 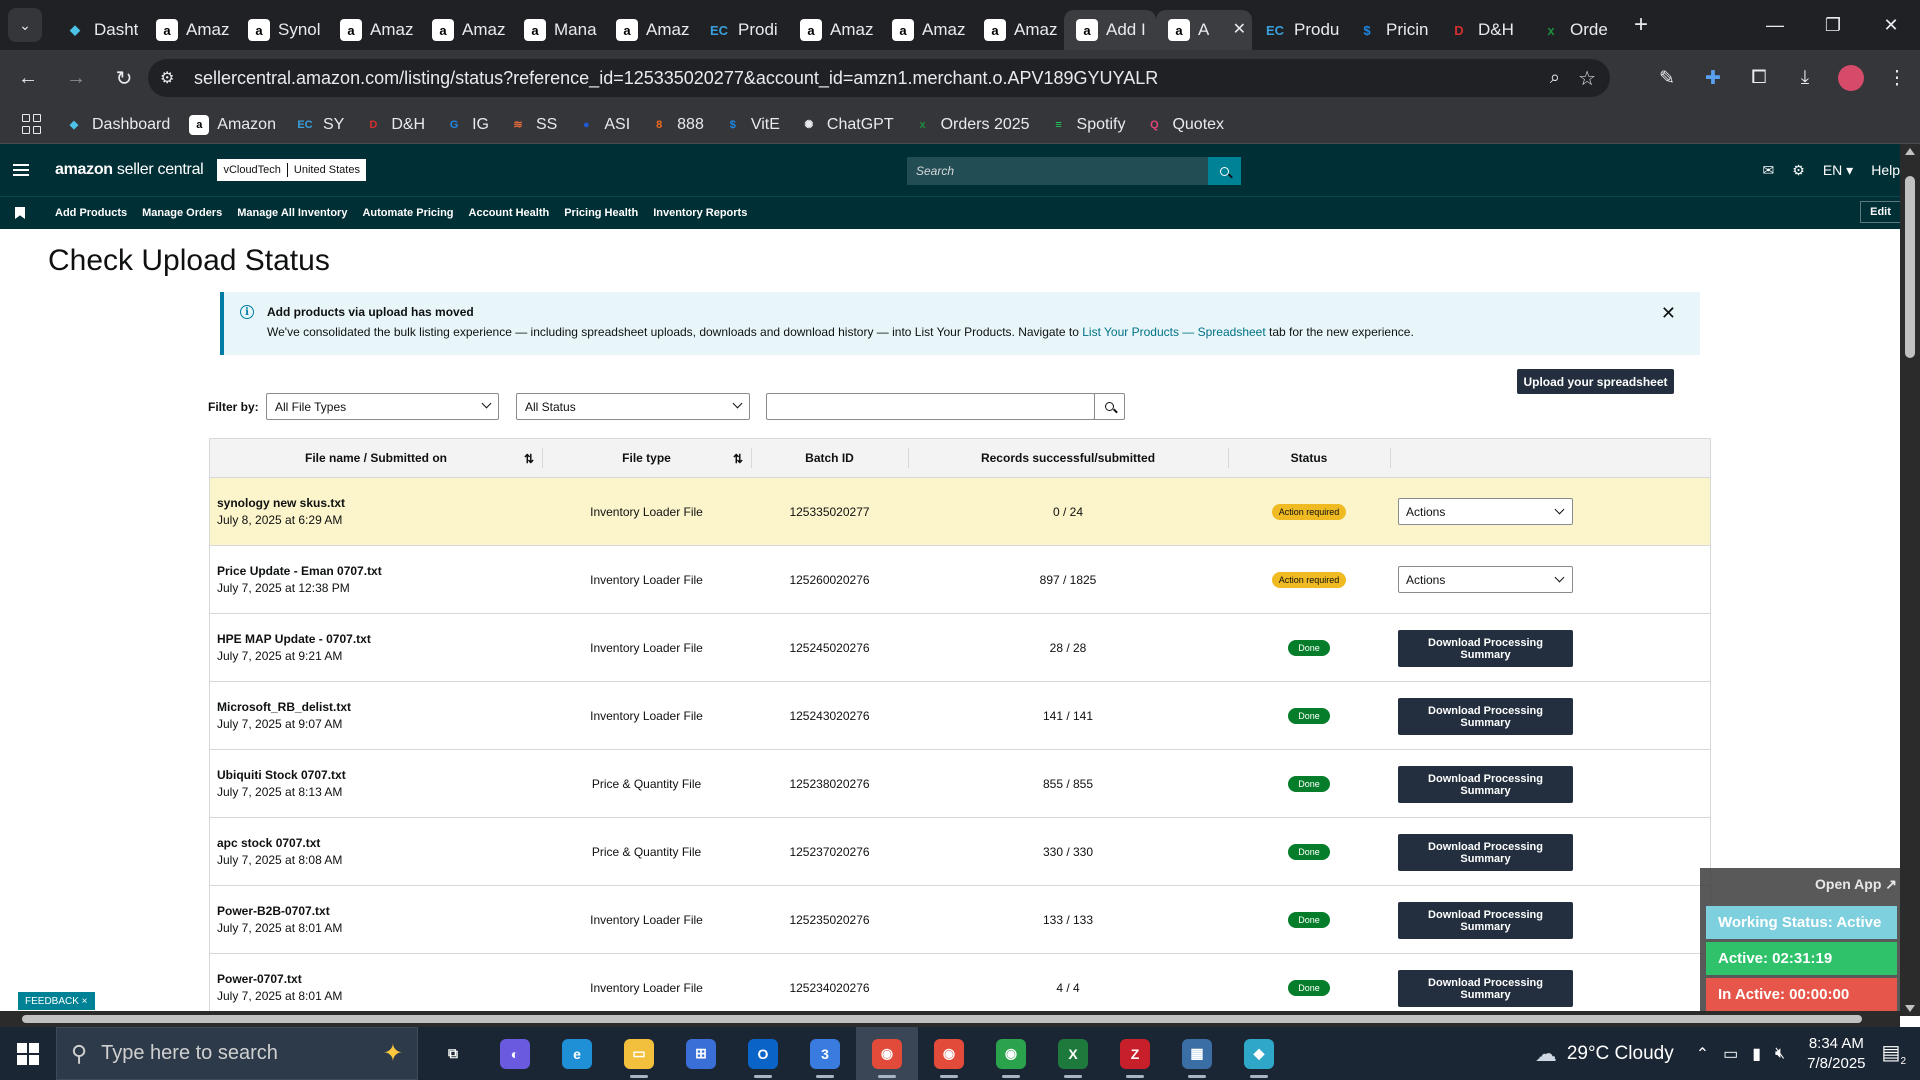 What do you see at coordinates (1910, 580) in the screenshot?
I see `vertical-scrollbar` at bounding box center [1910, 580].